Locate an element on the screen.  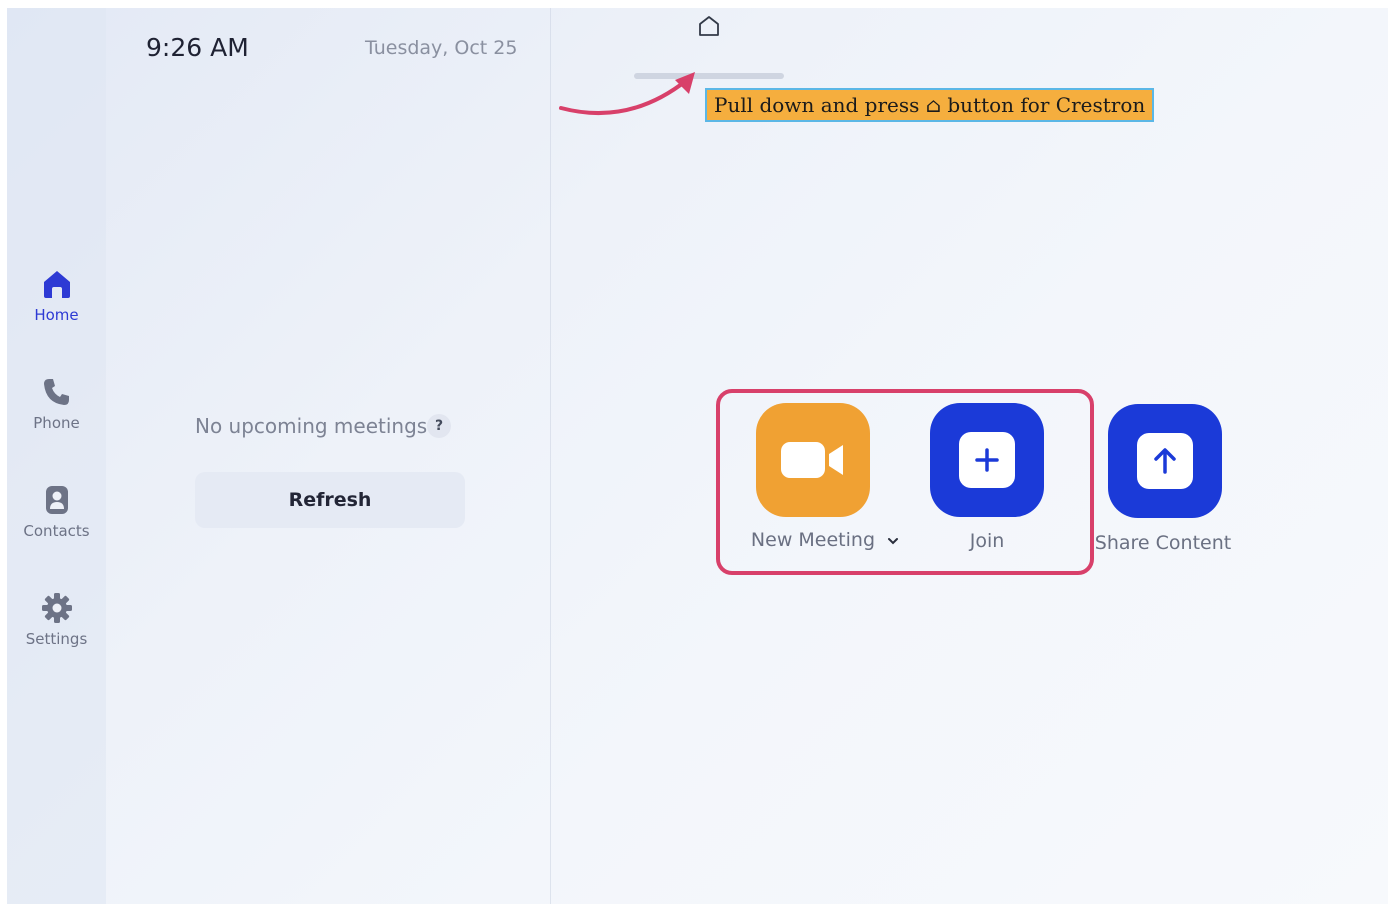
sidebar-item-home: Home is located at coordinates (56, 296).